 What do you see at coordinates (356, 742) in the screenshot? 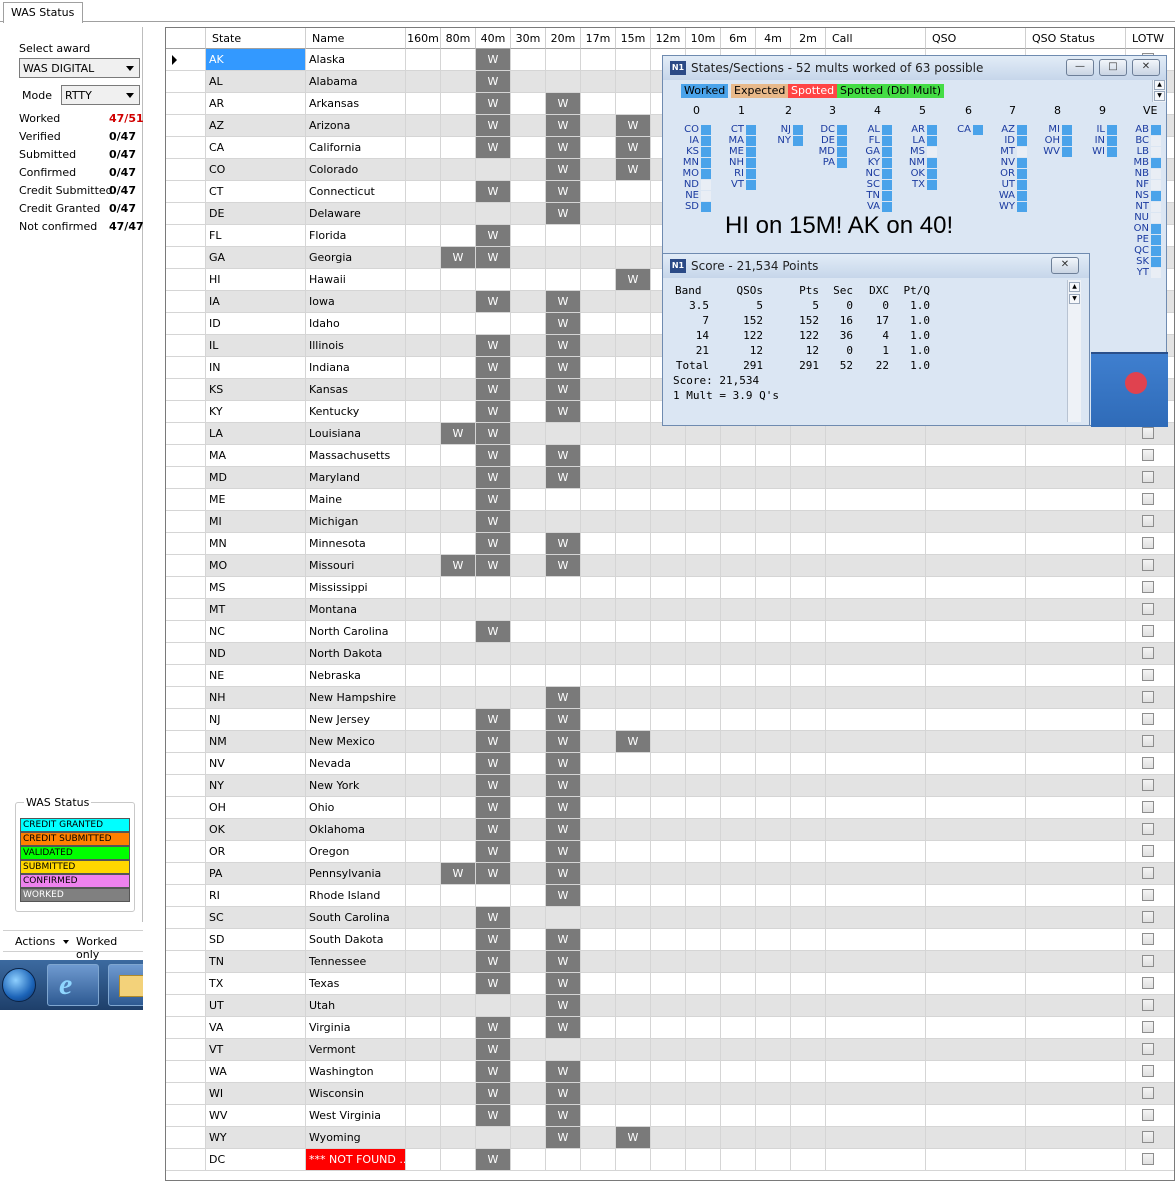
I see `cell-name: New Mexico` at bounding box center [356, 742].